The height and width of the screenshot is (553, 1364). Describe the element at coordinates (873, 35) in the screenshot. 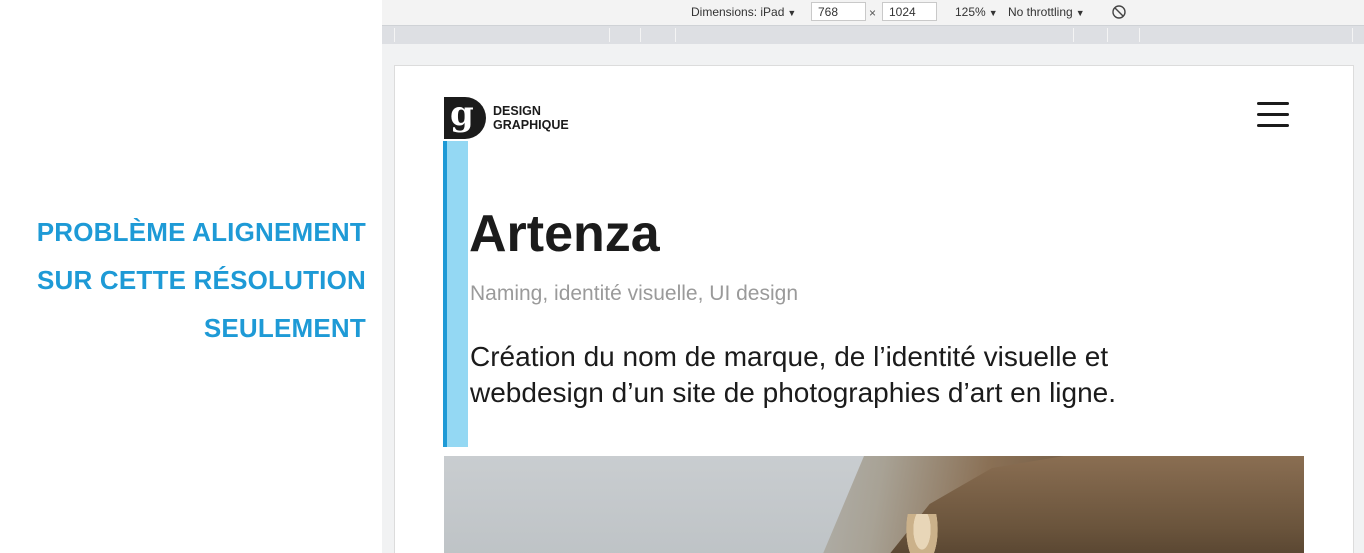

I see `media-query-ruler` at that location.